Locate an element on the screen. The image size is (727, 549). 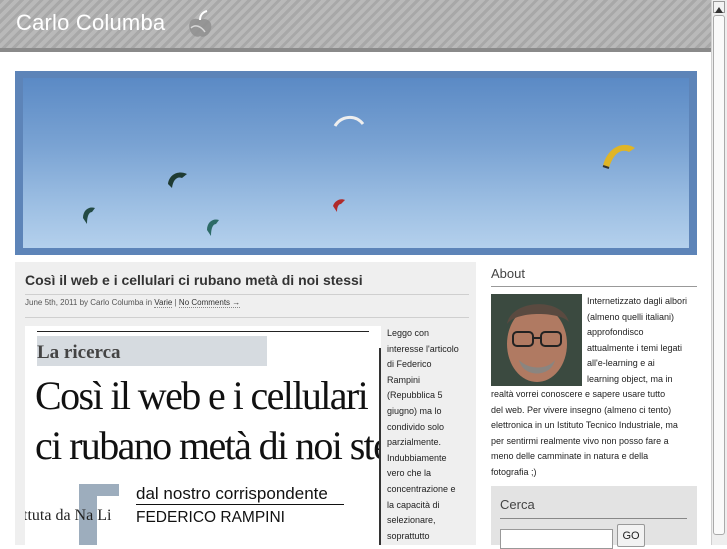
clipping-column-rule is located at coordinates (380, 446).